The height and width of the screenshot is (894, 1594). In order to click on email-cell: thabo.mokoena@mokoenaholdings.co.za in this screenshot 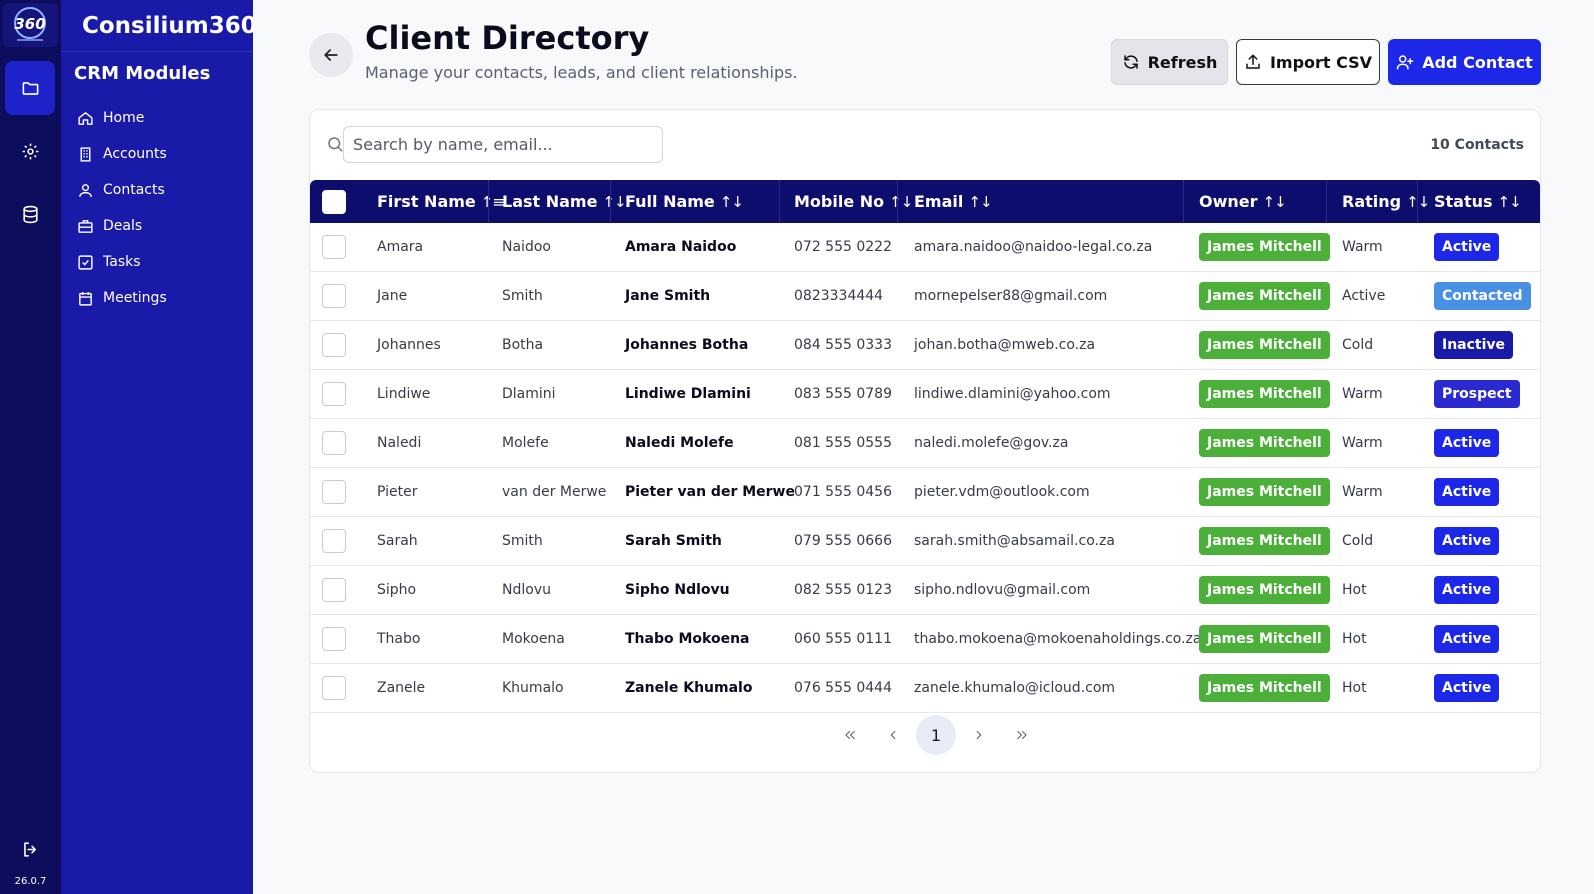, I will do `click(1058, 639)`.